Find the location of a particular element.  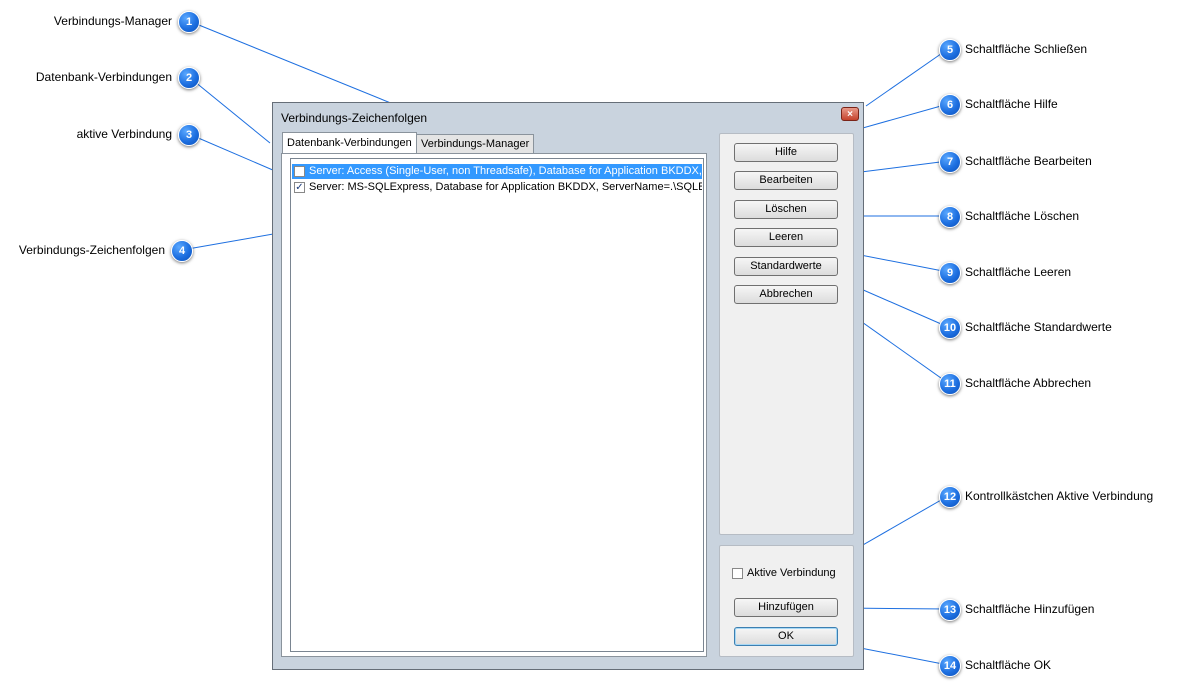

callout-badge-4: 4 is located at coordinates (182, 251).